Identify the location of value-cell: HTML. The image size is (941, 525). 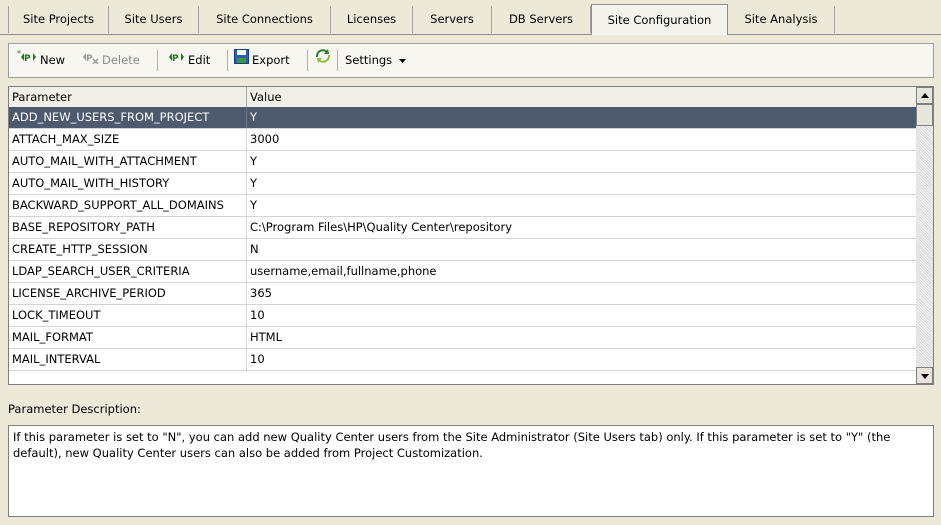
(266, 337).